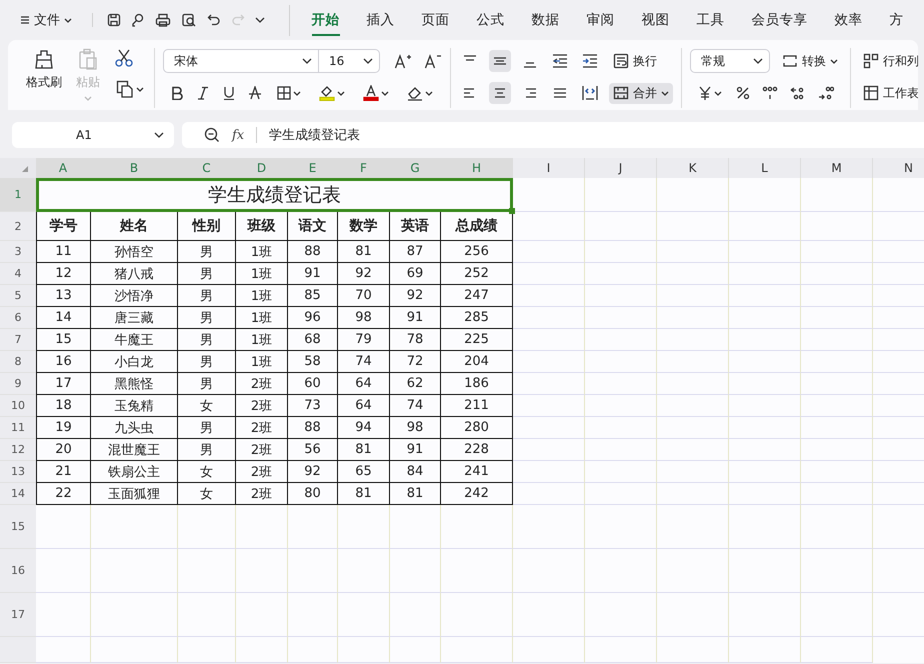 The height and width of the screenshot is (664, 924). I want to click on row-header: 1, so click(18, 195).